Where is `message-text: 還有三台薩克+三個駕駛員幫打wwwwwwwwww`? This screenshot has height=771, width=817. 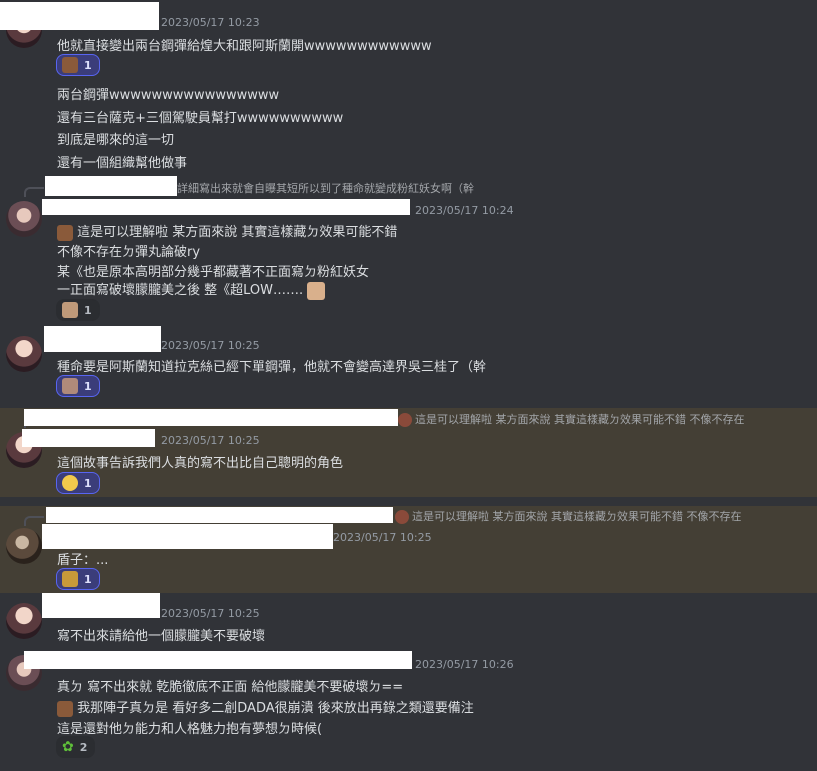
message-text: 還有三台薩克+三個駕駛員幫打wwwwwwwwww is located at coordinates (200, 118).